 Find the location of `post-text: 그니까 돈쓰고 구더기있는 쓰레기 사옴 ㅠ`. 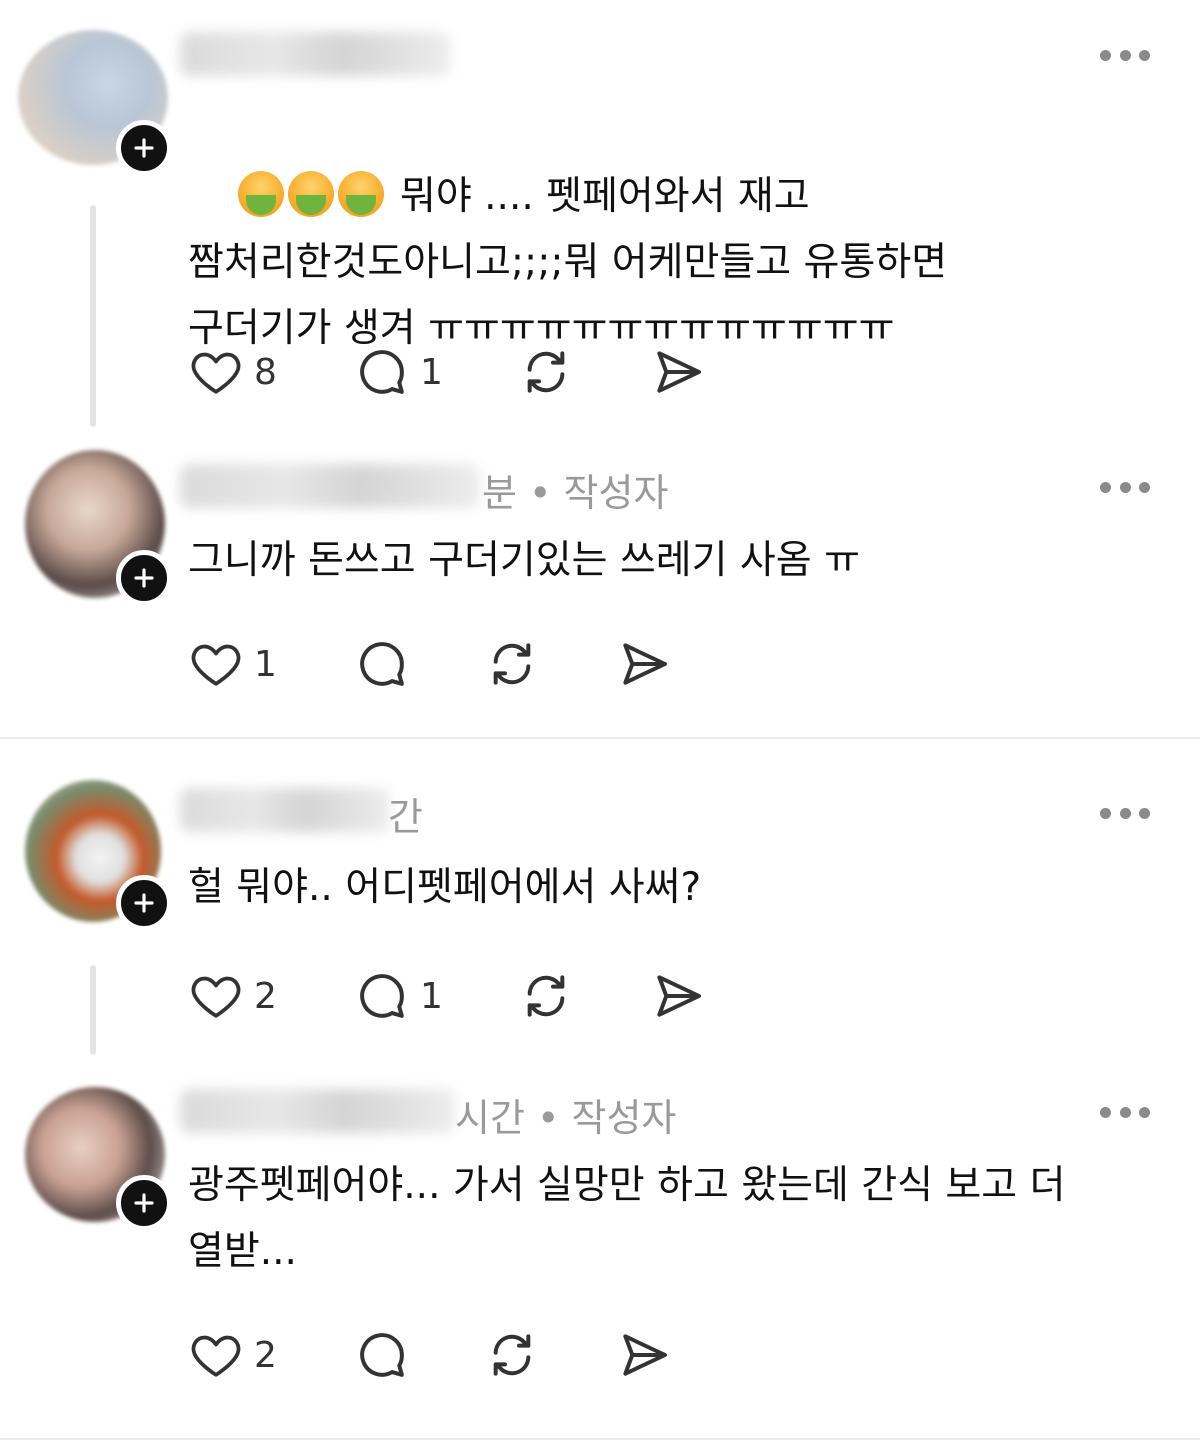

post-text: 그니까 돈쓰고 구더기있는 쓰레기 사옴 ㅠ is located at coordinates (524, 560).